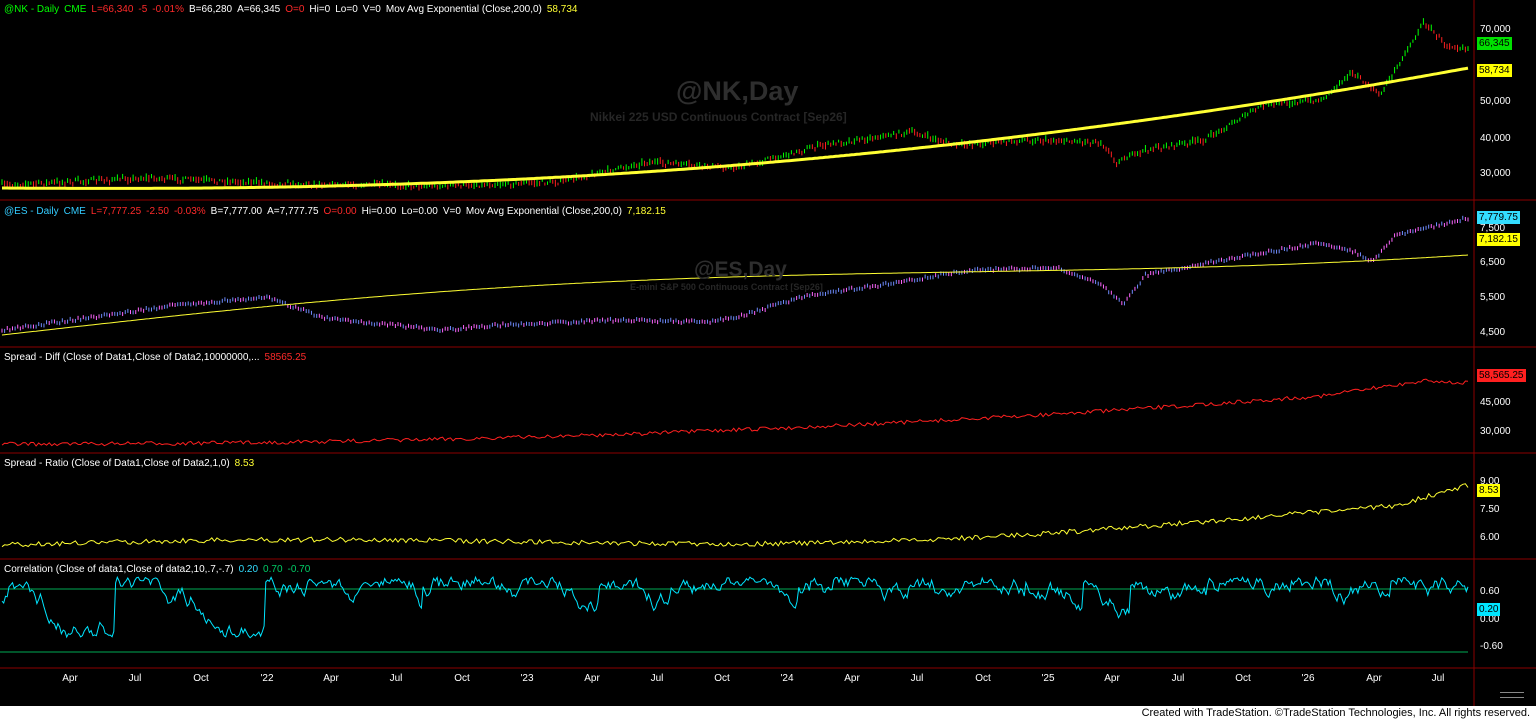  What do you see at coordinates (1493, 332) in the screenshot?
I see `es-axis-label: 4,500` at bounding box center [1493, 332].